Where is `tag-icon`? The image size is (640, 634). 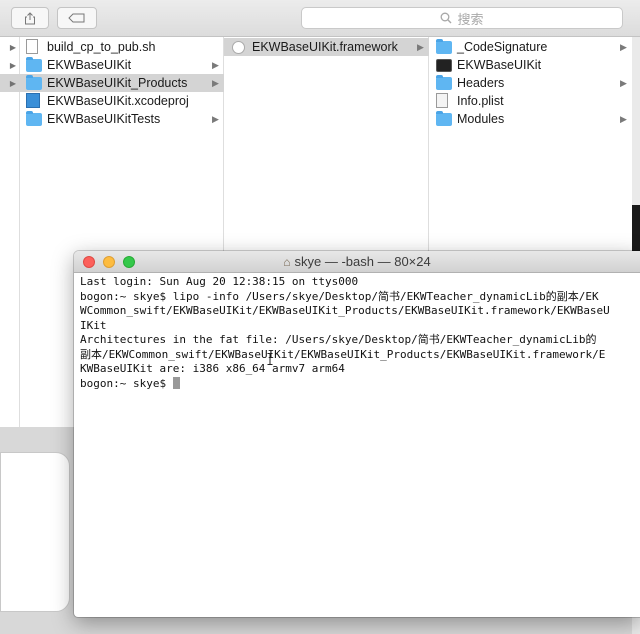
tag-icon is located at coordinates (76, 18).